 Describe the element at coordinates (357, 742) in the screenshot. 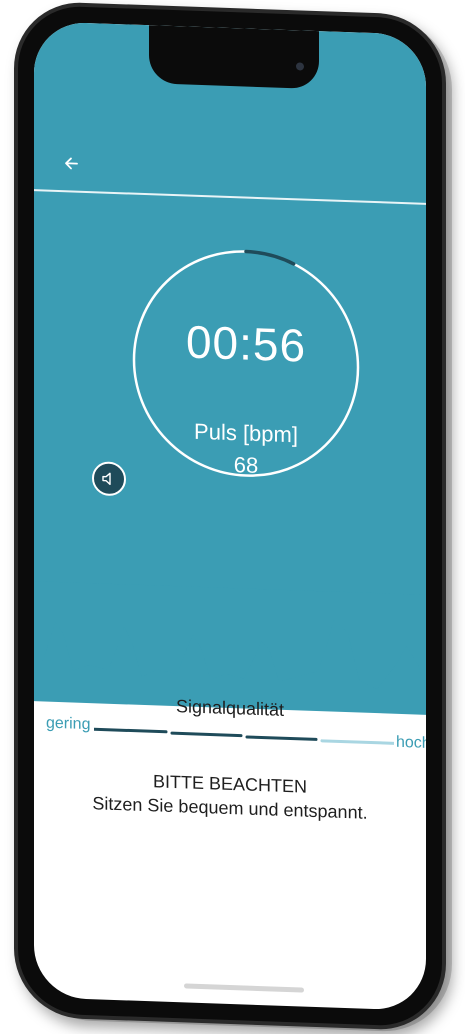

I see `signal-segment-empty` at that location.